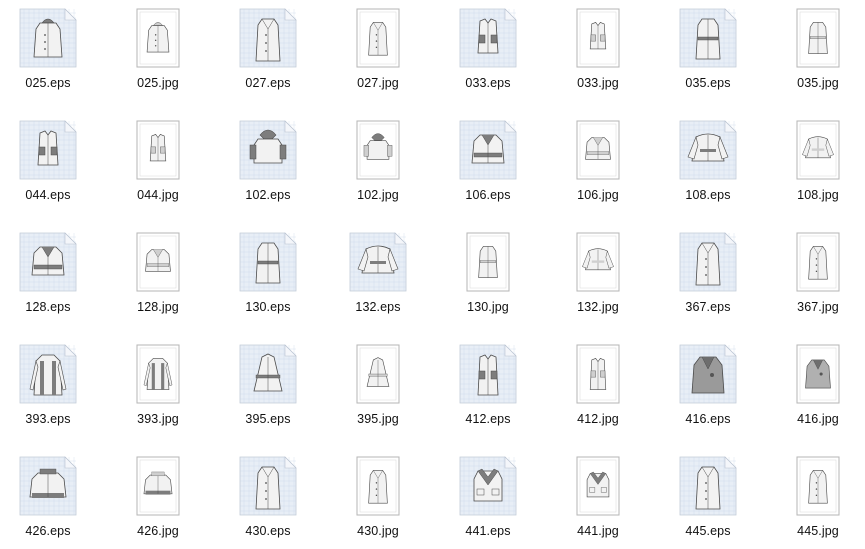 The image size is (865, 549). I want to click on file-item: 412.jpg, so click(598, 386).